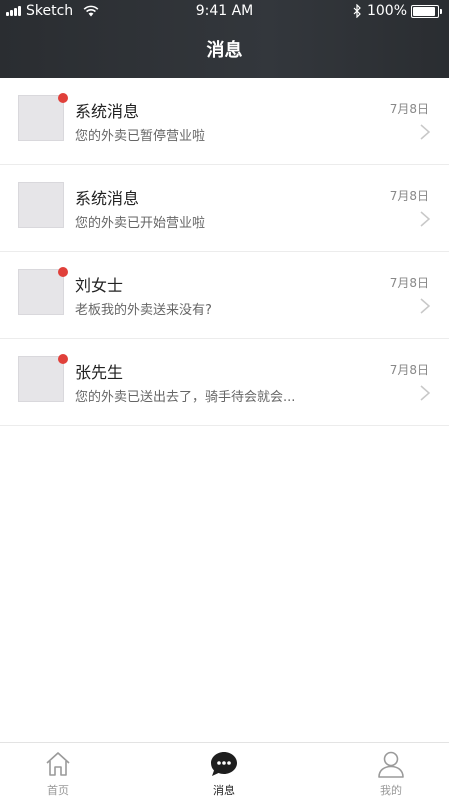  What do you see at coordinates (140, 136) in the screenshot?
I see `message-preview: 您的外卖已暂停营业啦` at bounding box center [140, 136].